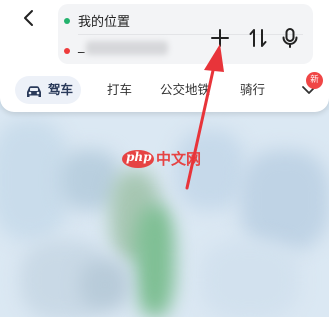 This screenshot has height=317, width=329. I want to click on car-icon, so click(34, 96).